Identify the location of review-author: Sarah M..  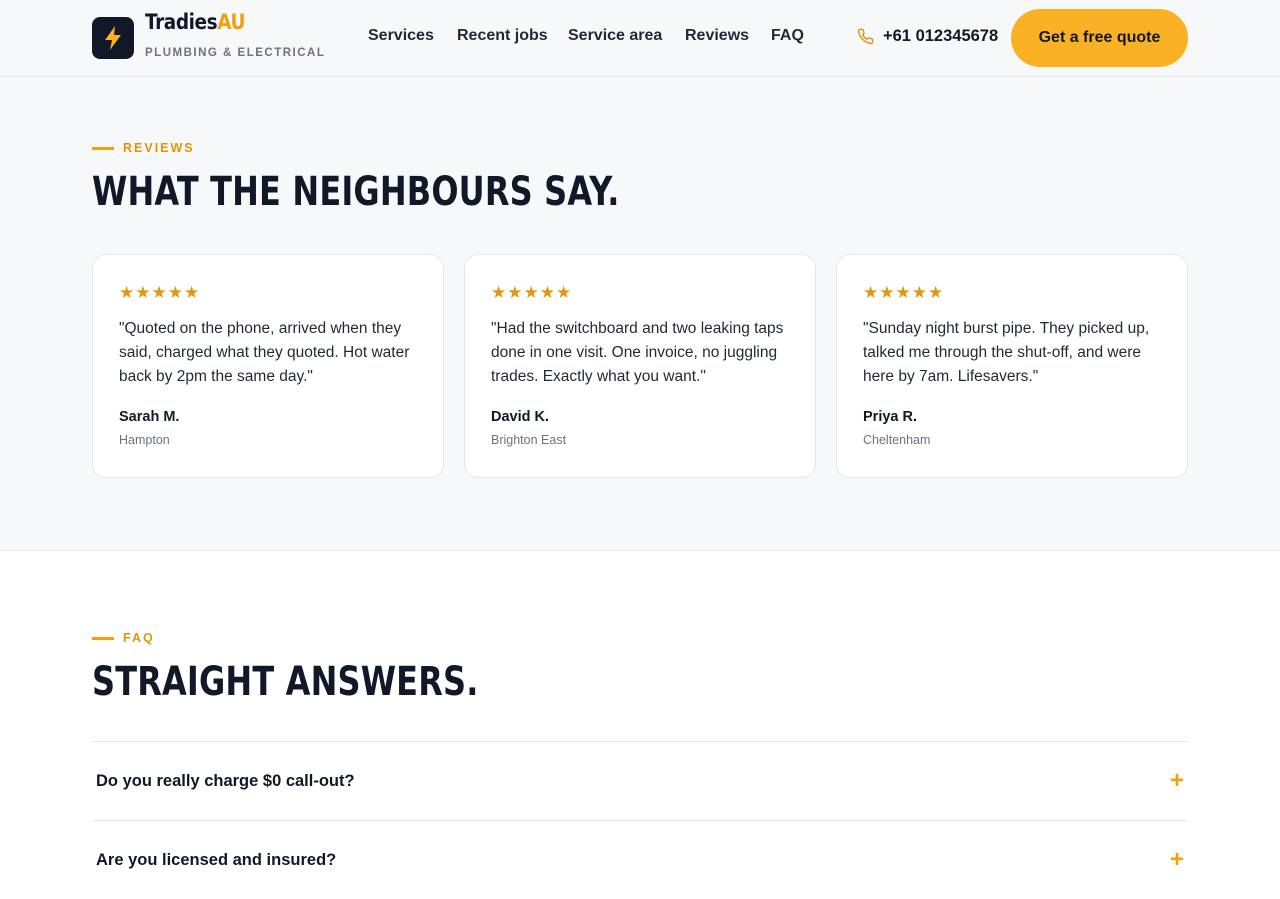
(149, 417).